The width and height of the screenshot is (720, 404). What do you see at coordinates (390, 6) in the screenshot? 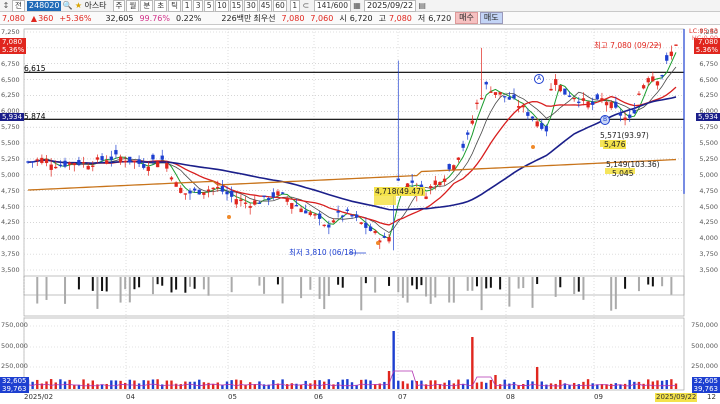
I see `date-input: 2025/09/22` at bounding box center [390, 6].